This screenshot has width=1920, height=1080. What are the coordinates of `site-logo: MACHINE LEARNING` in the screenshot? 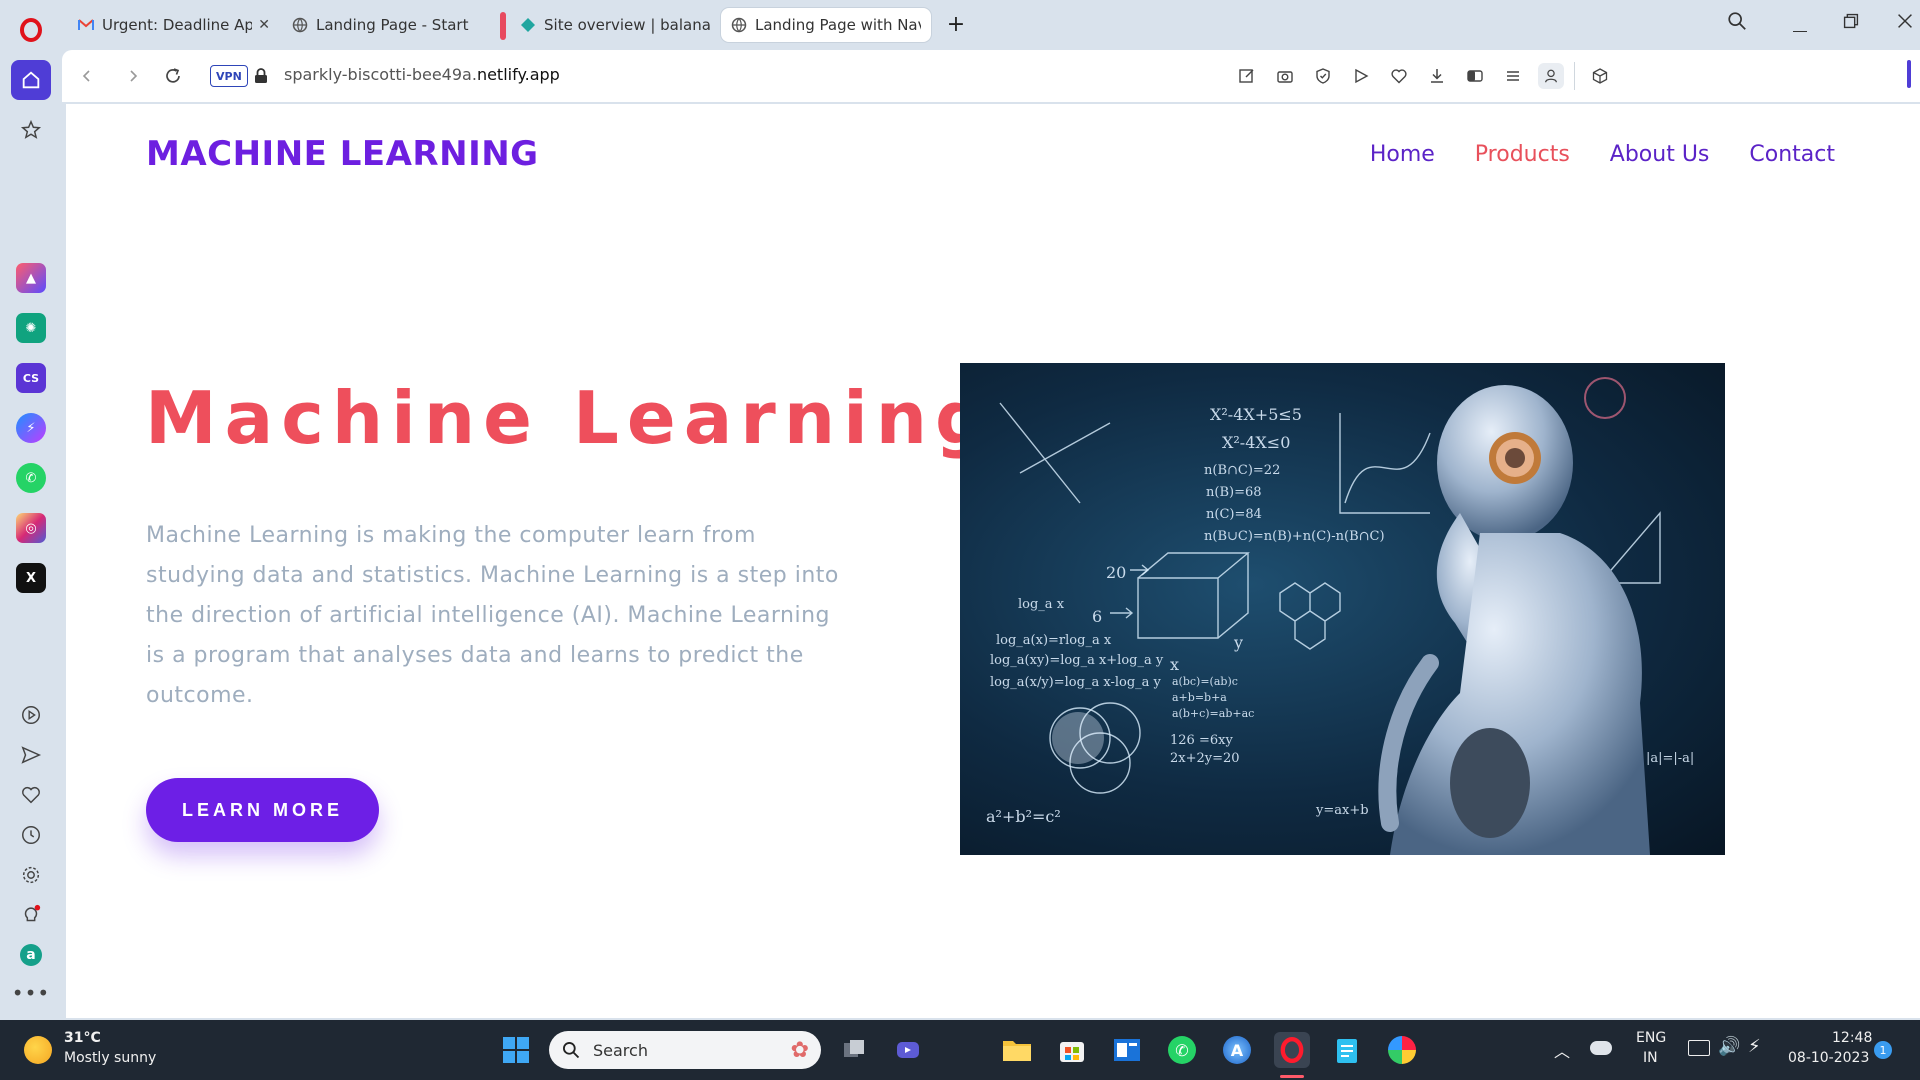 It's located at (342, 154).